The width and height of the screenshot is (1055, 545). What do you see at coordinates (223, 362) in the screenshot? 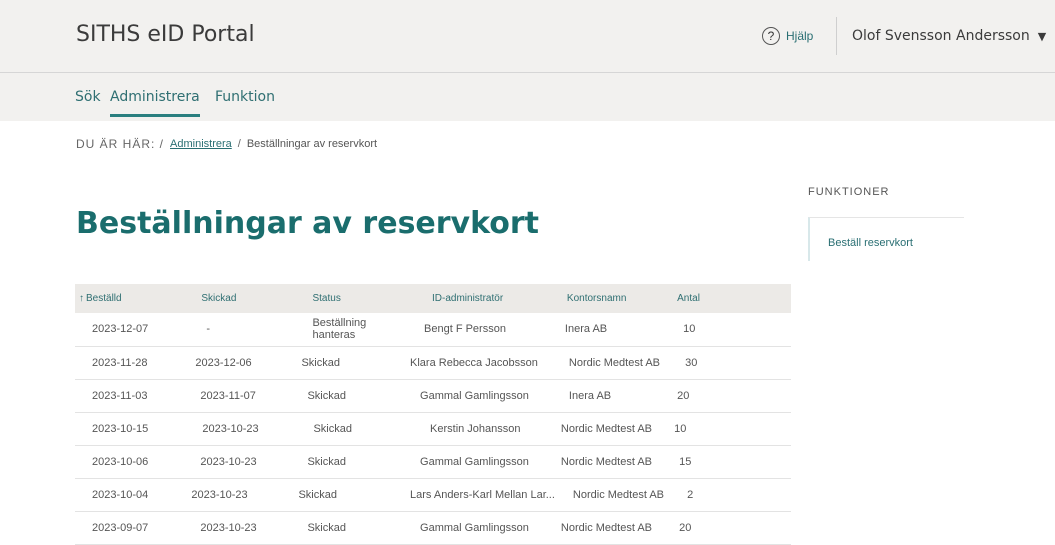
I see `cell-skickad: 2023-12-06` at bounding box center [223, 362].